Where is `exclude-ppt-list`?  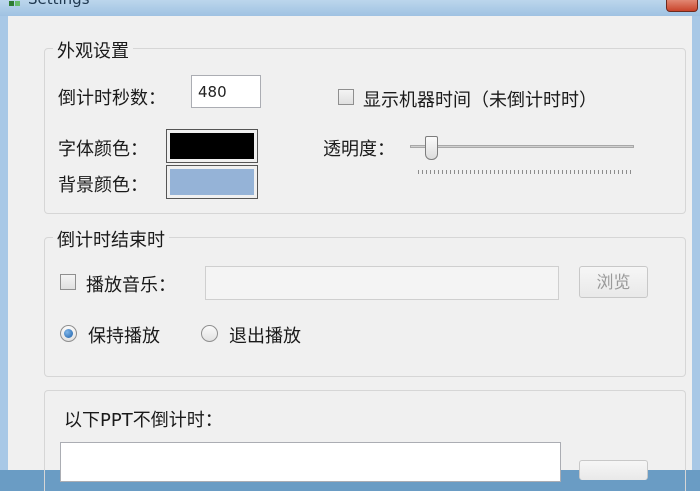
exclude-ppt-list is located at coordinates (310, 462).